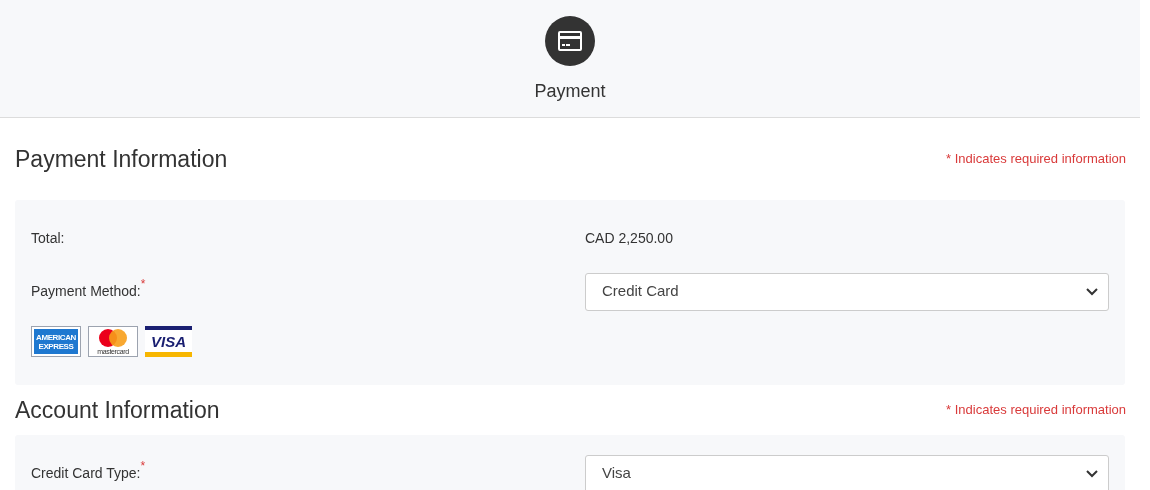 Image resolution: width=1150 pixels, height=490 pixels. Describe the element at coordinates (121, 159) in the screenshot. I see `section-title: Payment Information` at that location.